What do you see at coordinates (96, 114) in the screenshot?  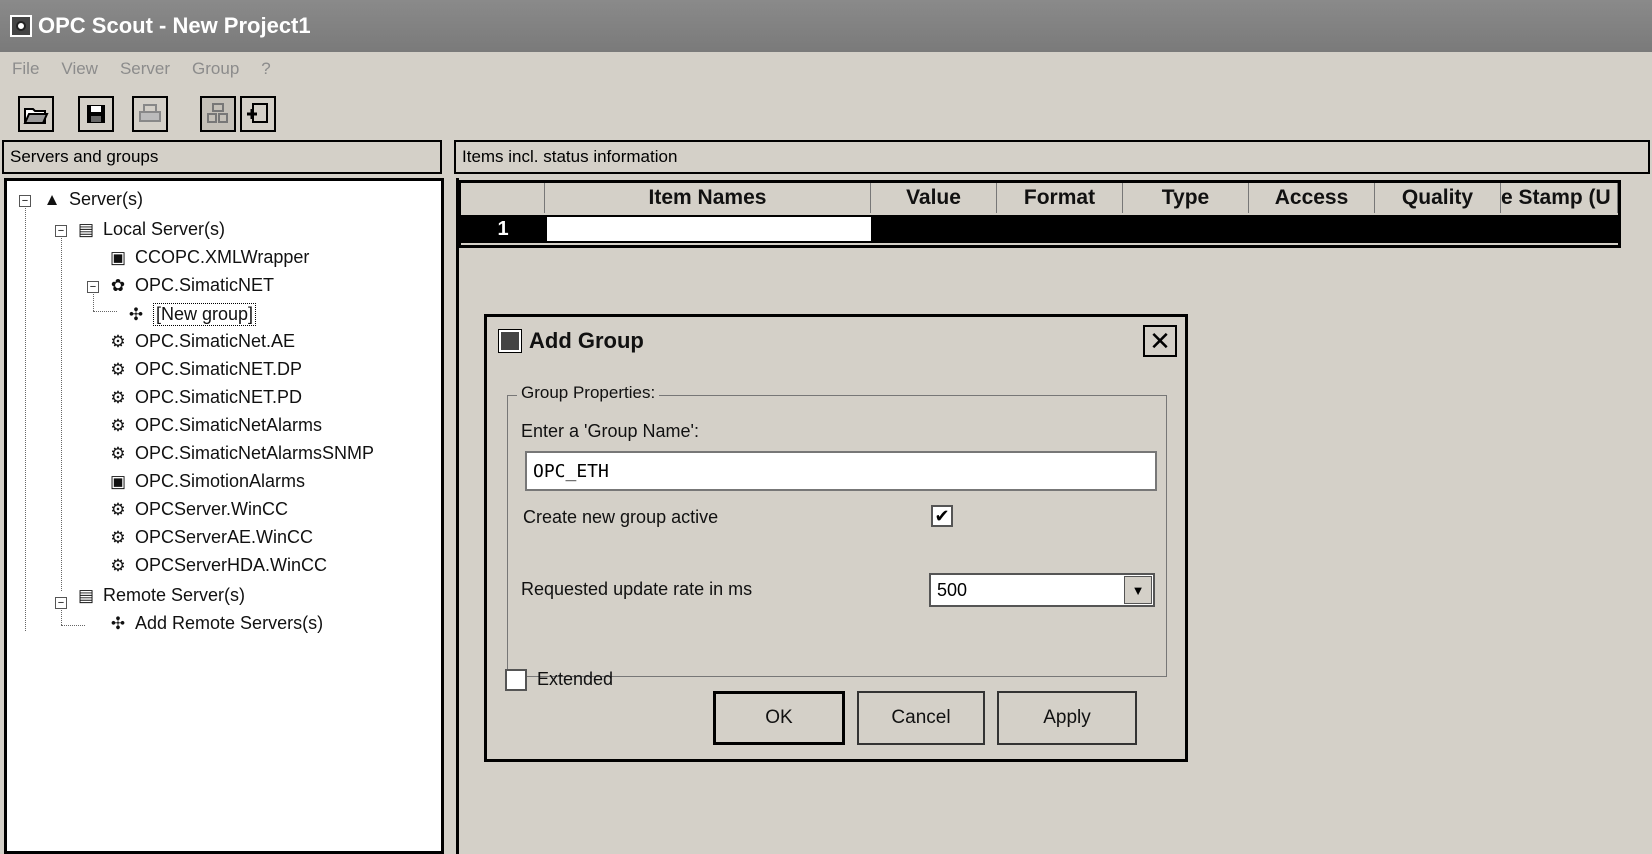 I see `save-icon` at bounding box center [96, 114].